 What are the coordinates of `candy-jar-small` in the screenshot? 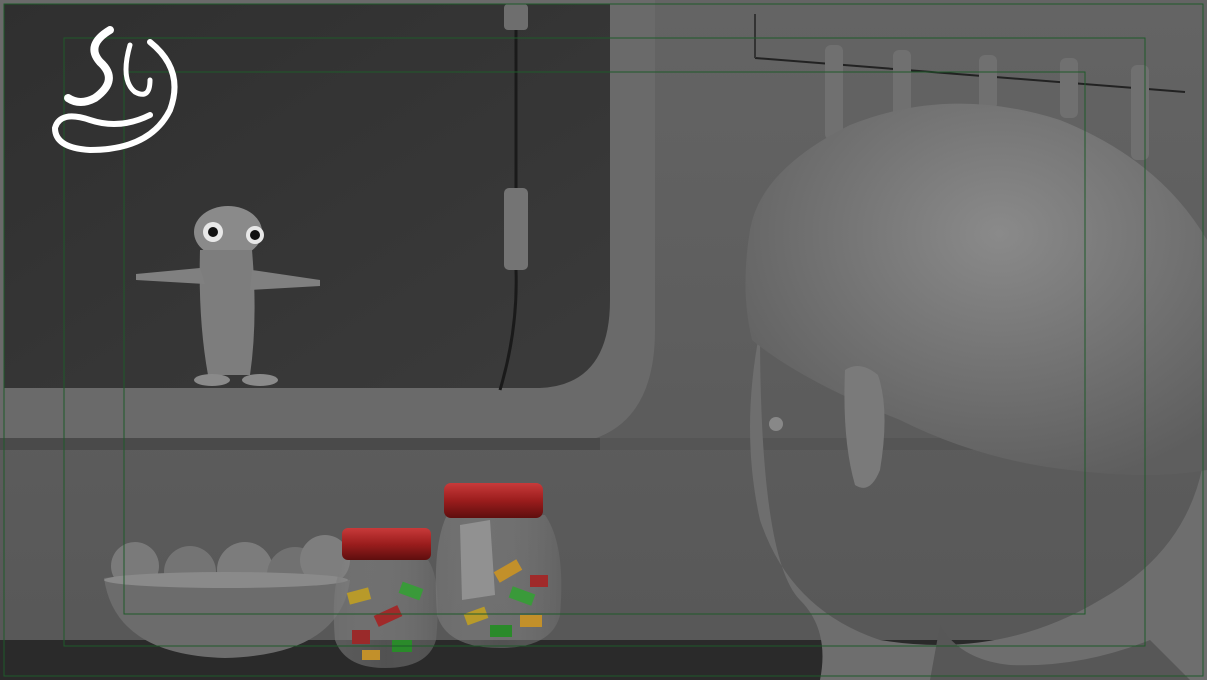 It's located at (385, 598).